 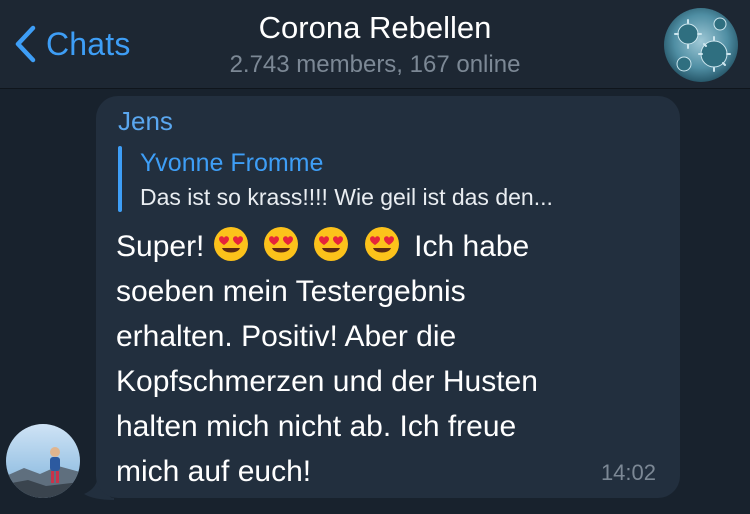 What do you see at coordinates (88, 43) in the screenshot?
I see `back-label: Chats` at bounding box center [88, 43].